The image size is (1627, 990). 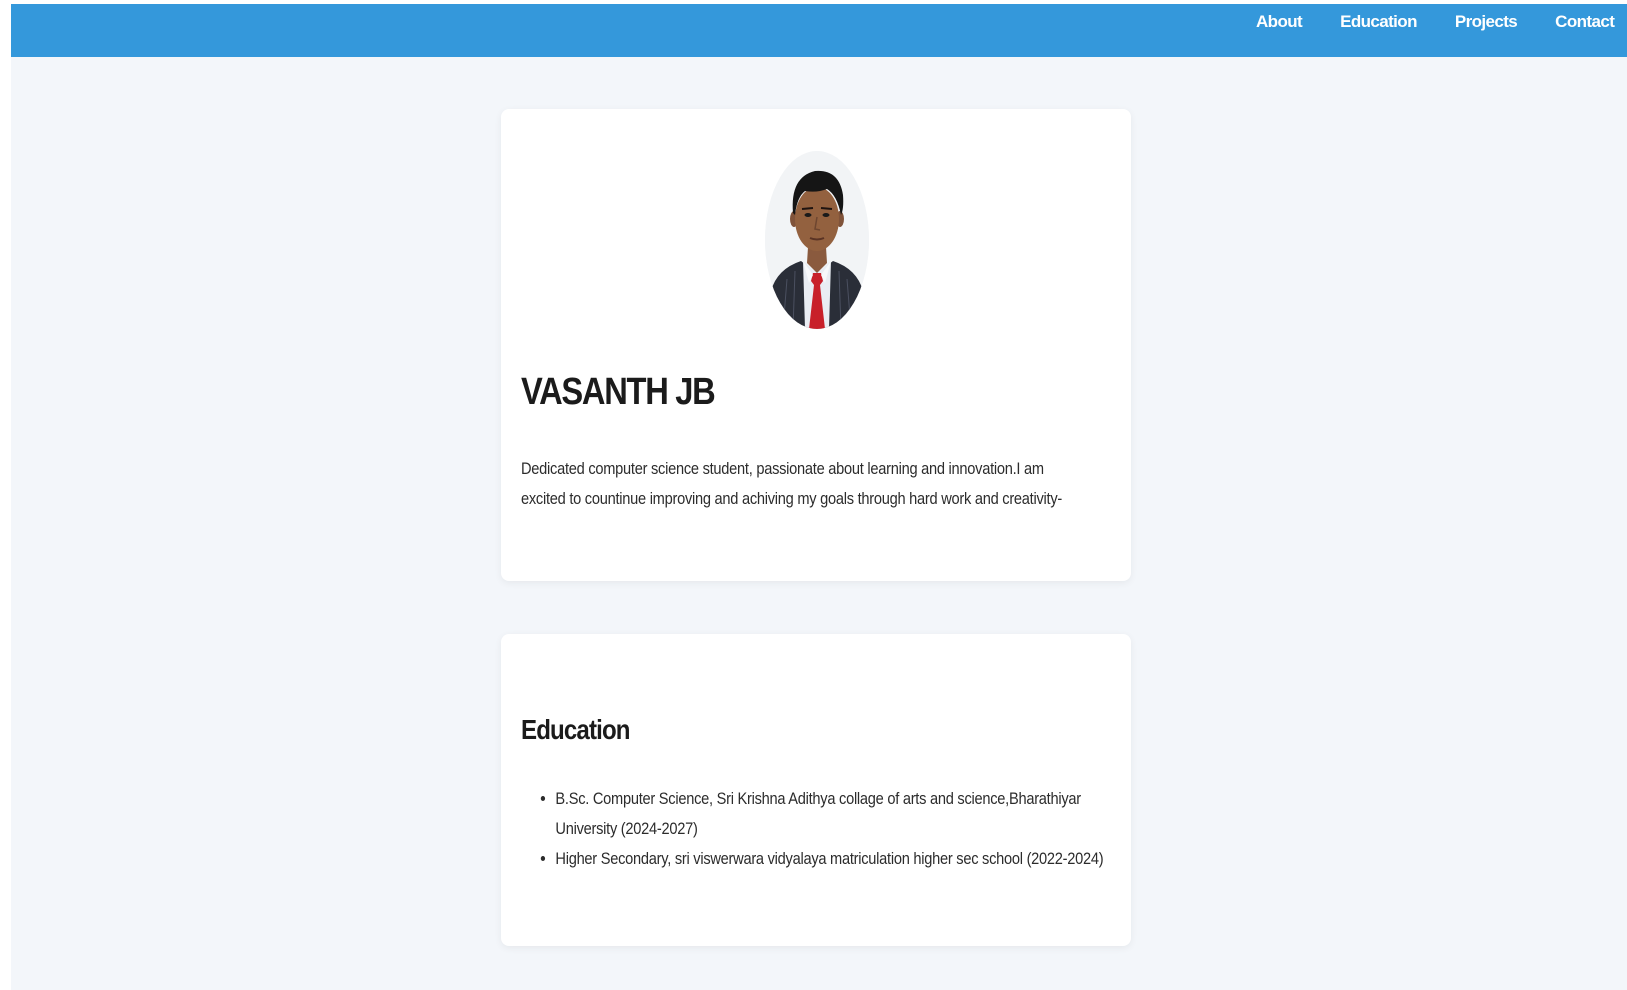 I want to click on profile-photo, so click(x=817, y=240).